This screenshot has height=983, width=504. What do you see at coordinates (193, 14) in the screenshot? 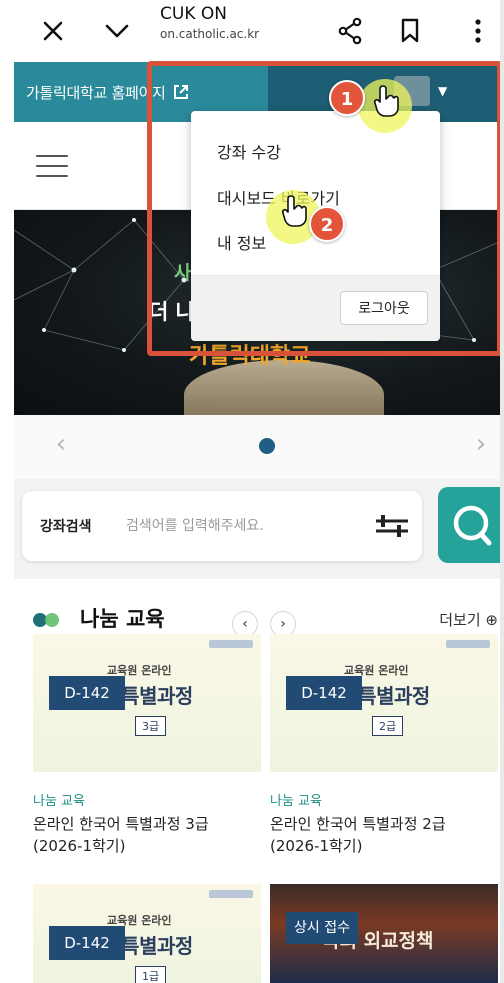
I see `page-title: CUK ON` at bounding box center [193, 14].